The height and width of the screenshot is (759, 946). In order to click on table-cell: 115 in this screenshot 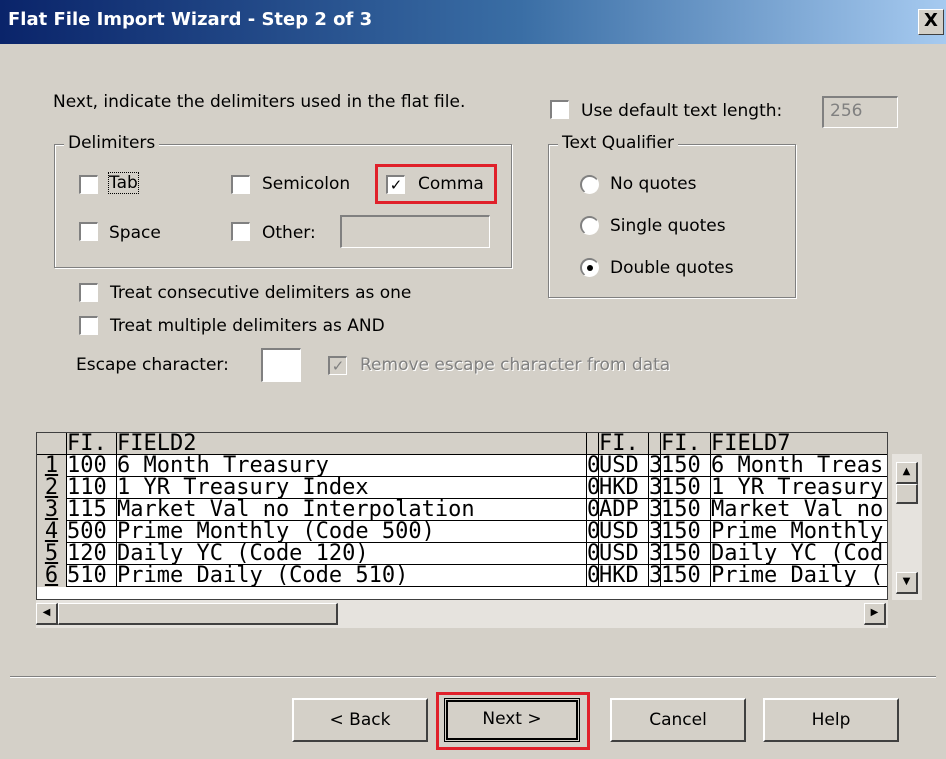, I will do `click(92, 510)`.